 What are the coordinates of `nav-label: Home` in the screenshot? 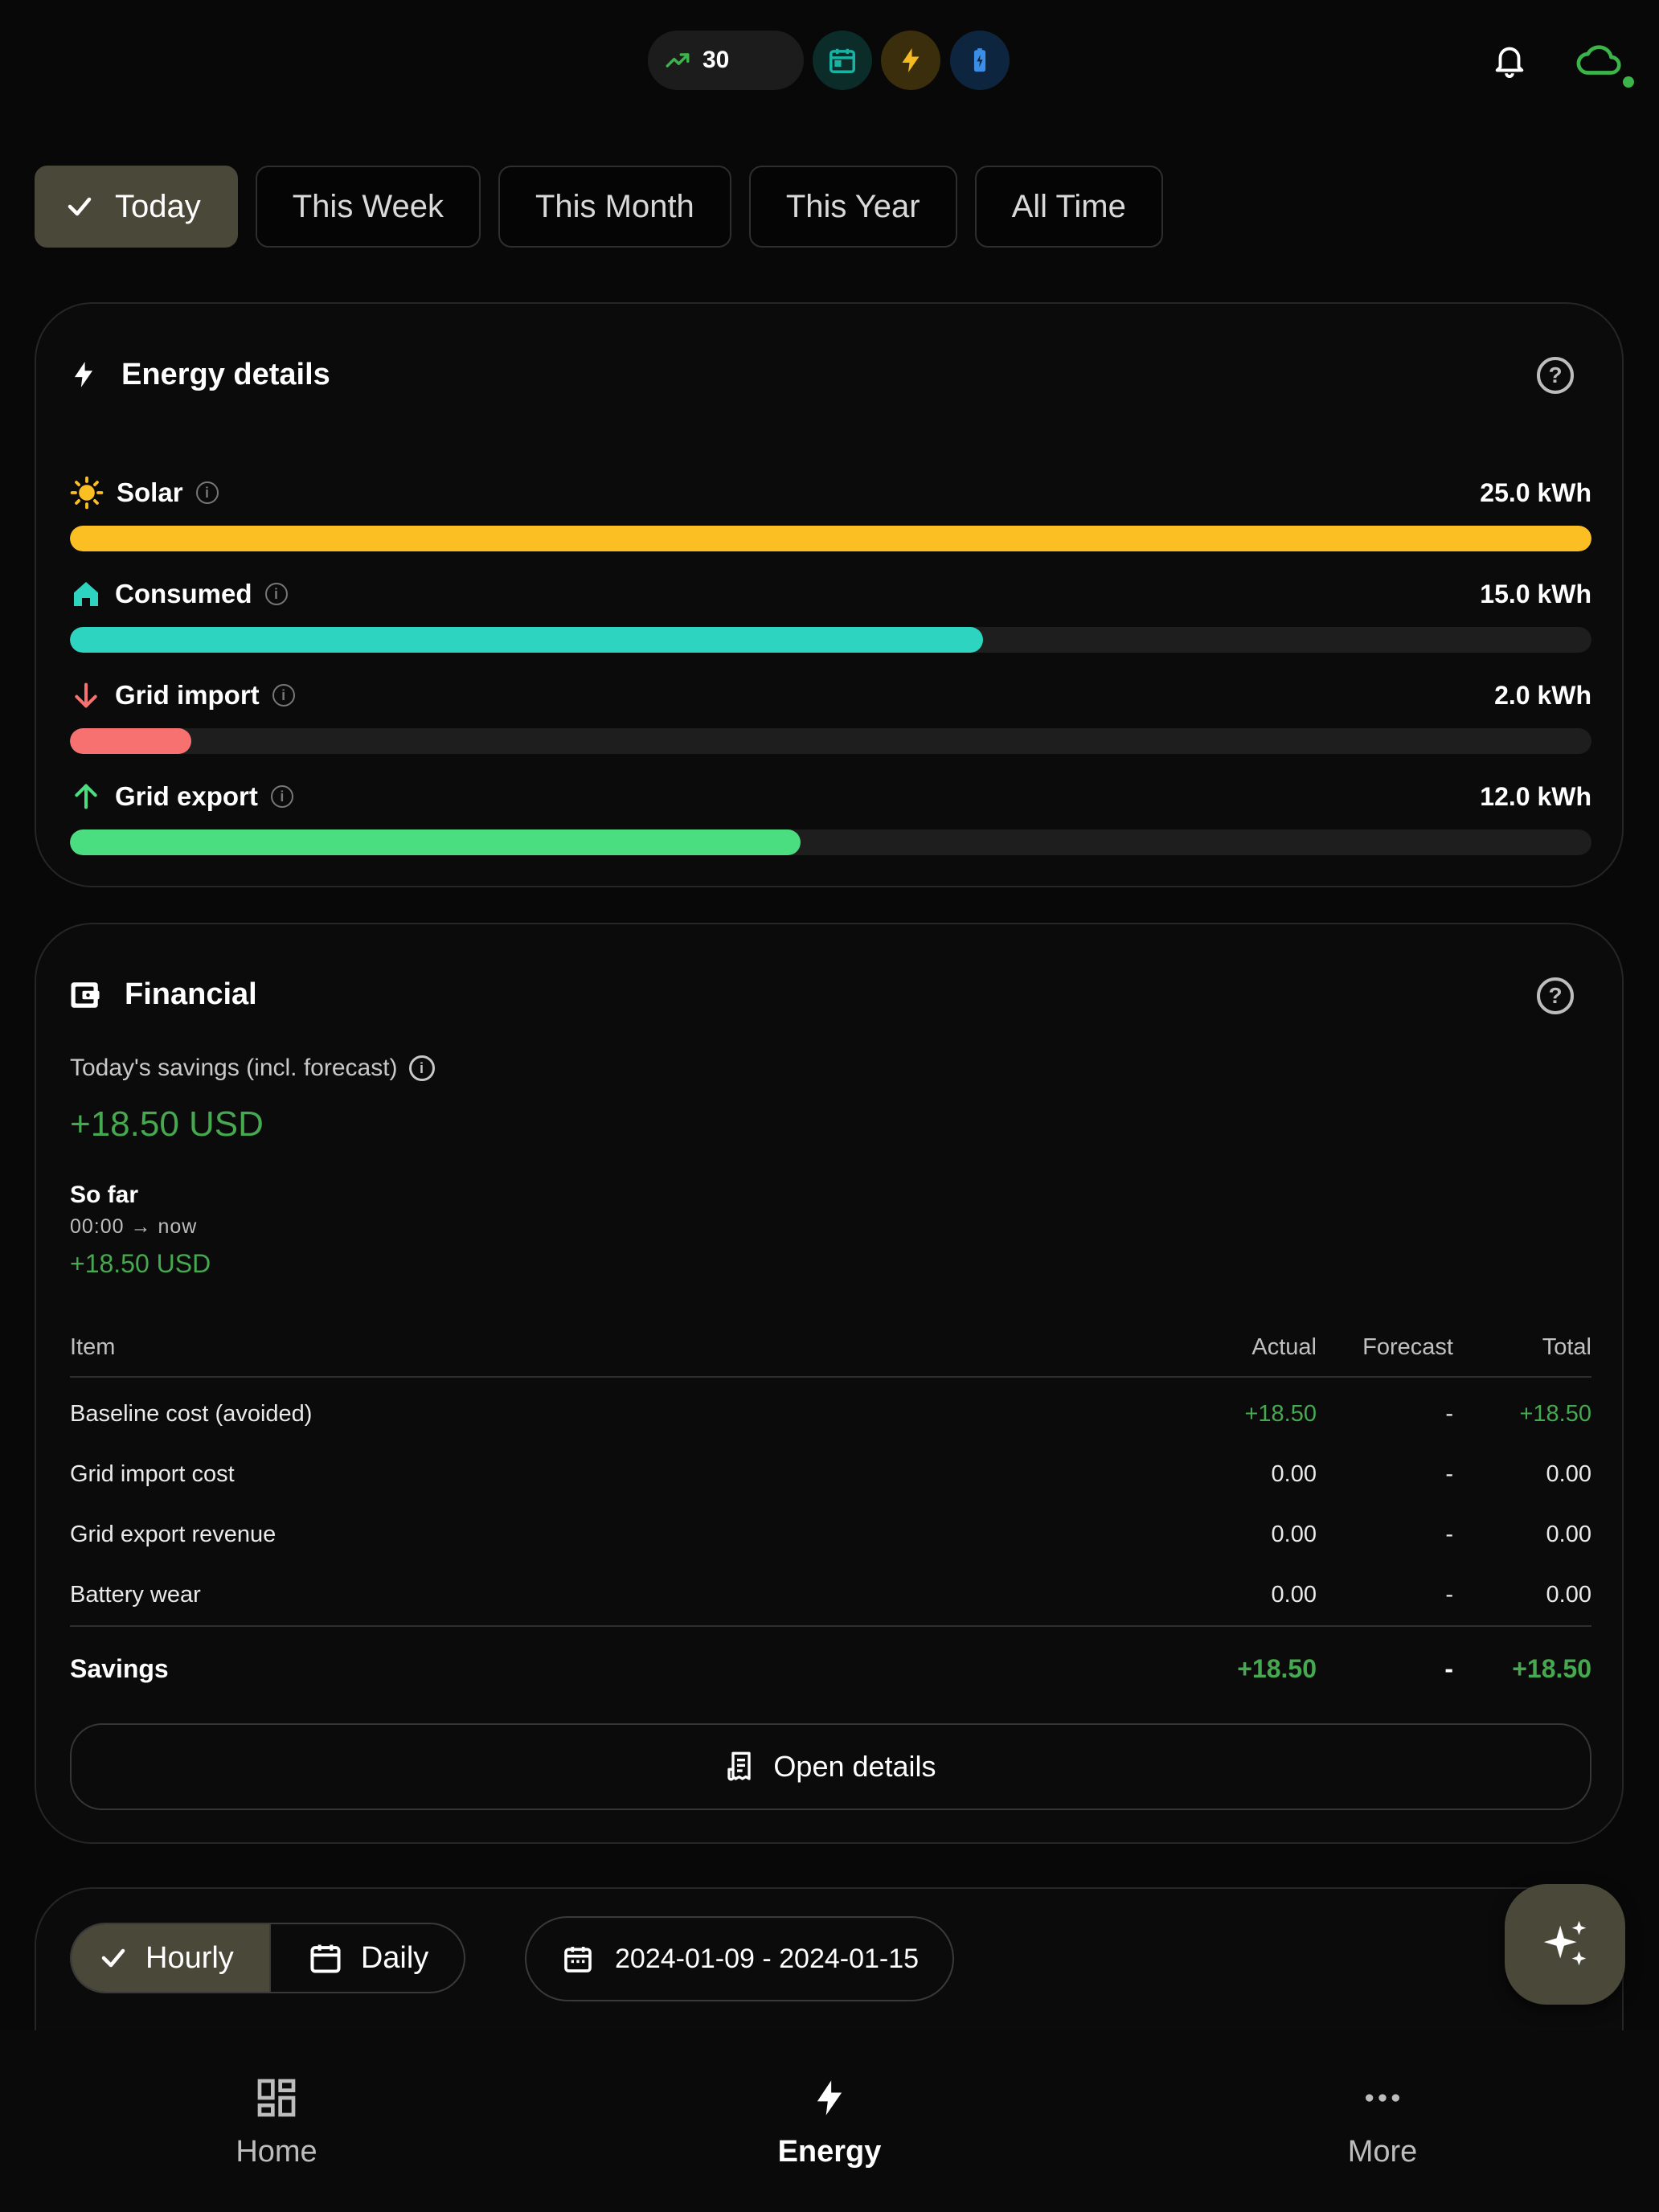 It's located at (276, 2152).